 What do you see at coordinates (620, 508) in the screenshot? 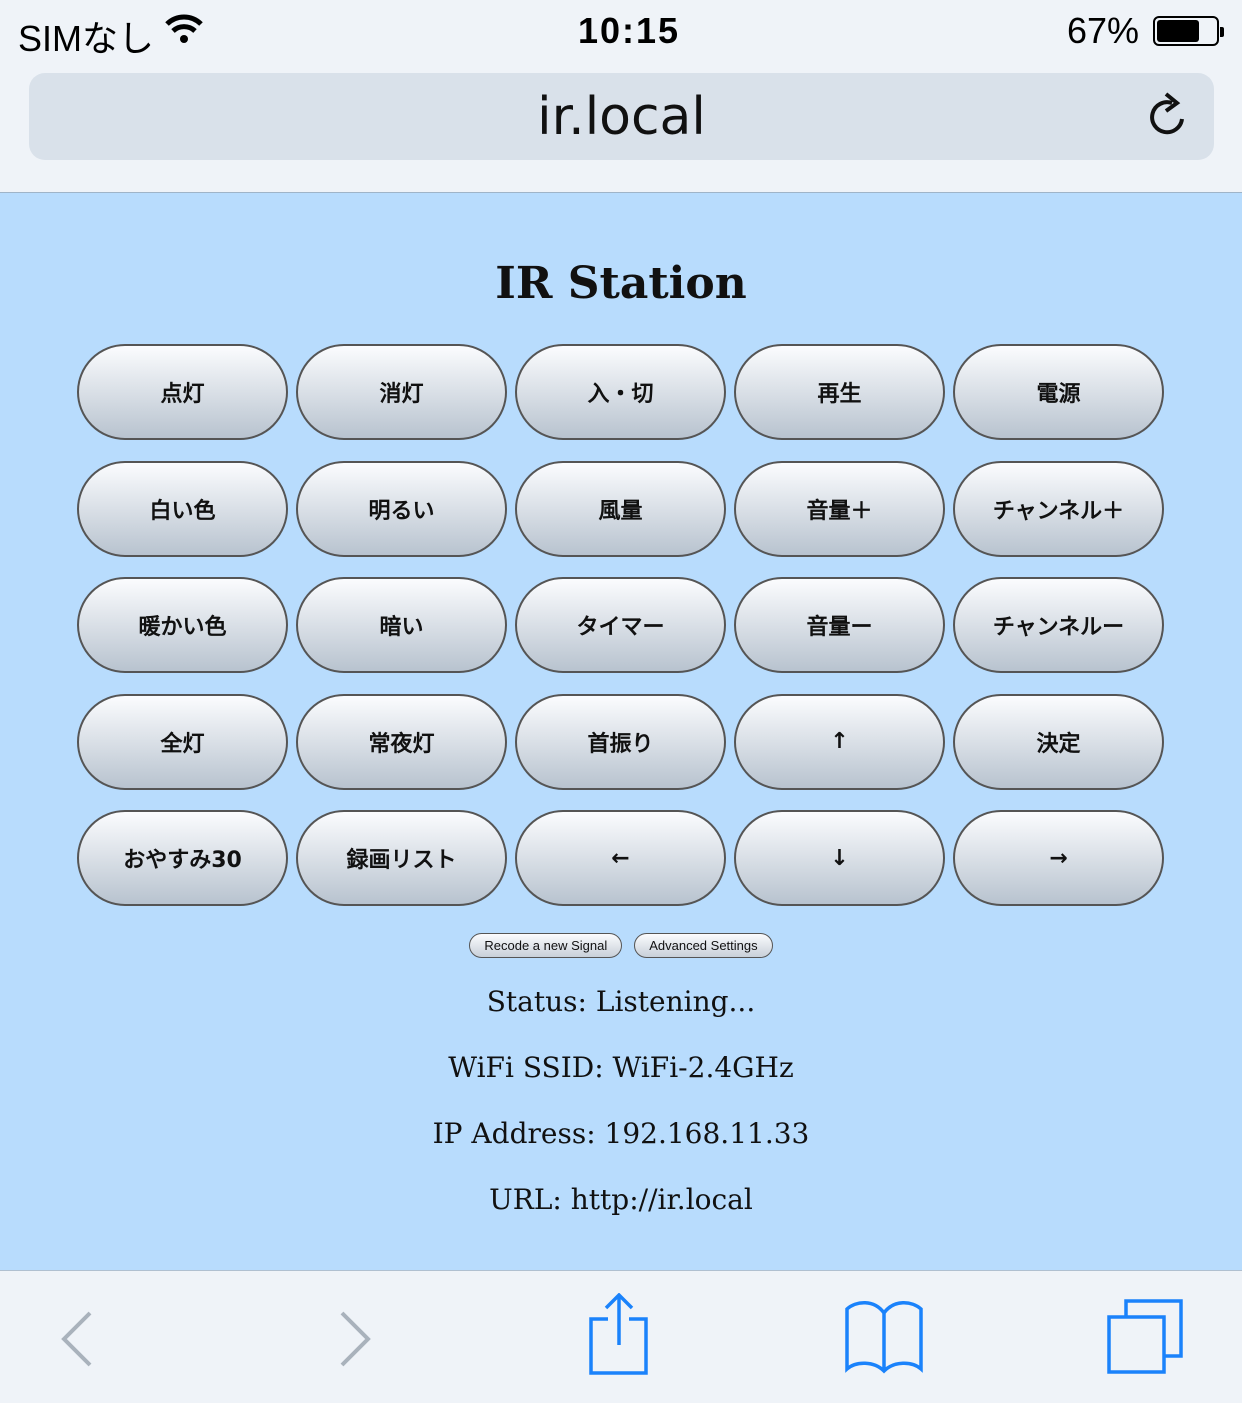
I see `remote-button: 風量` at bounding box center [620, 508].